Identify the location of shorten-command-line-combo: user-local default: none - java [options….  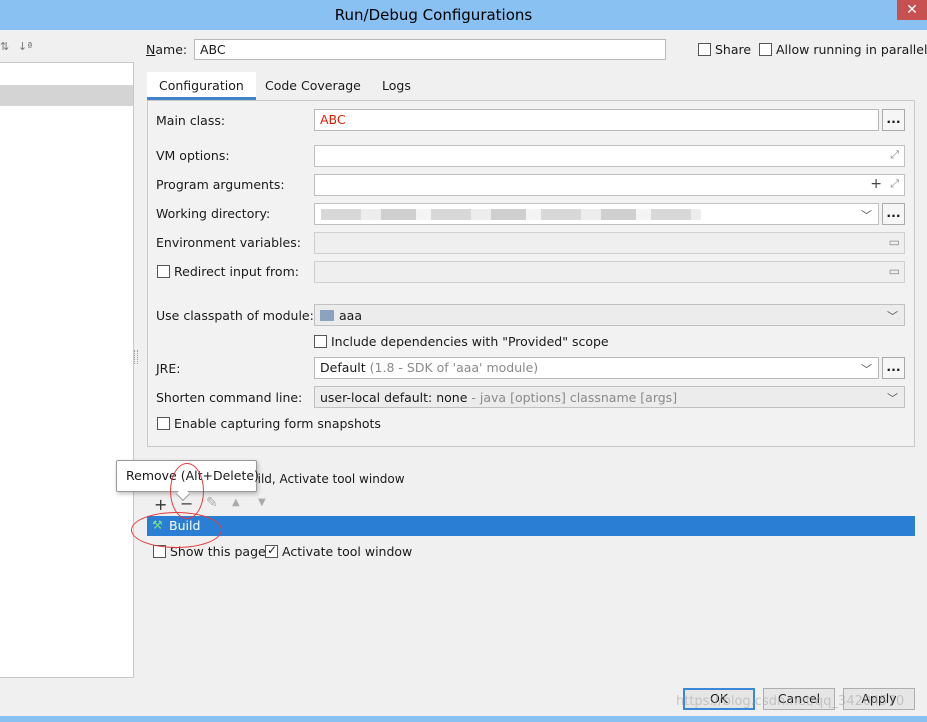
(609, 397).